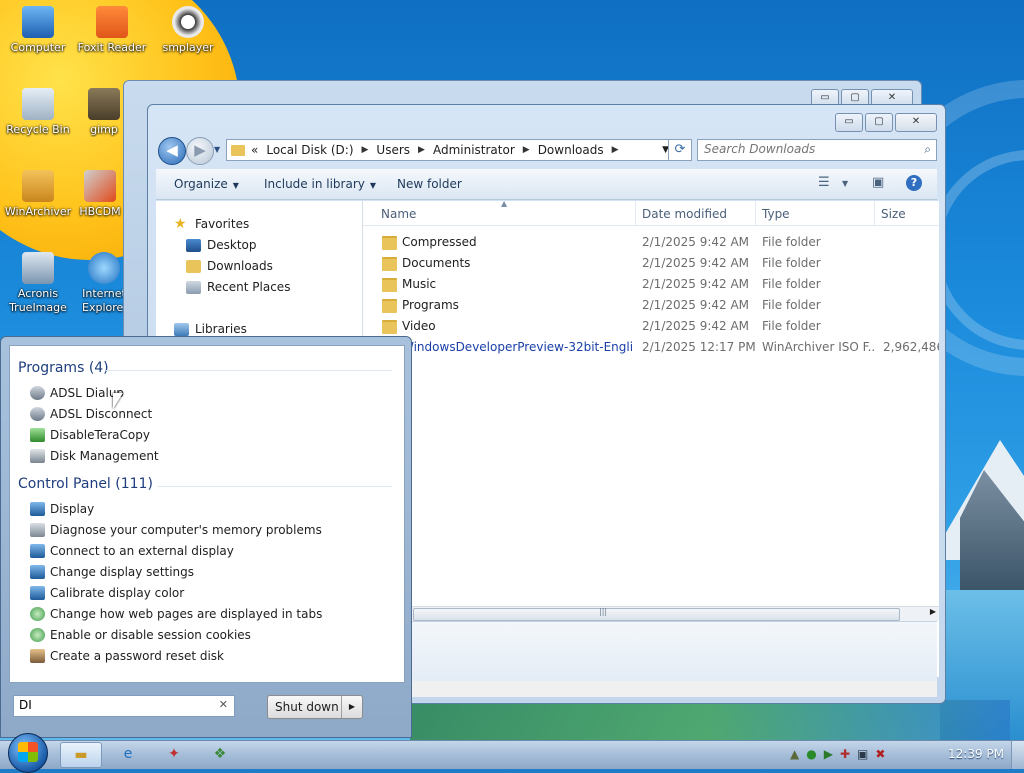 The image size is (1024, 773). What do you see at coordinates (38, 30) in the screenshot?
I see `desktop-icon-computer: Computer` at bounding box center [38, 30].